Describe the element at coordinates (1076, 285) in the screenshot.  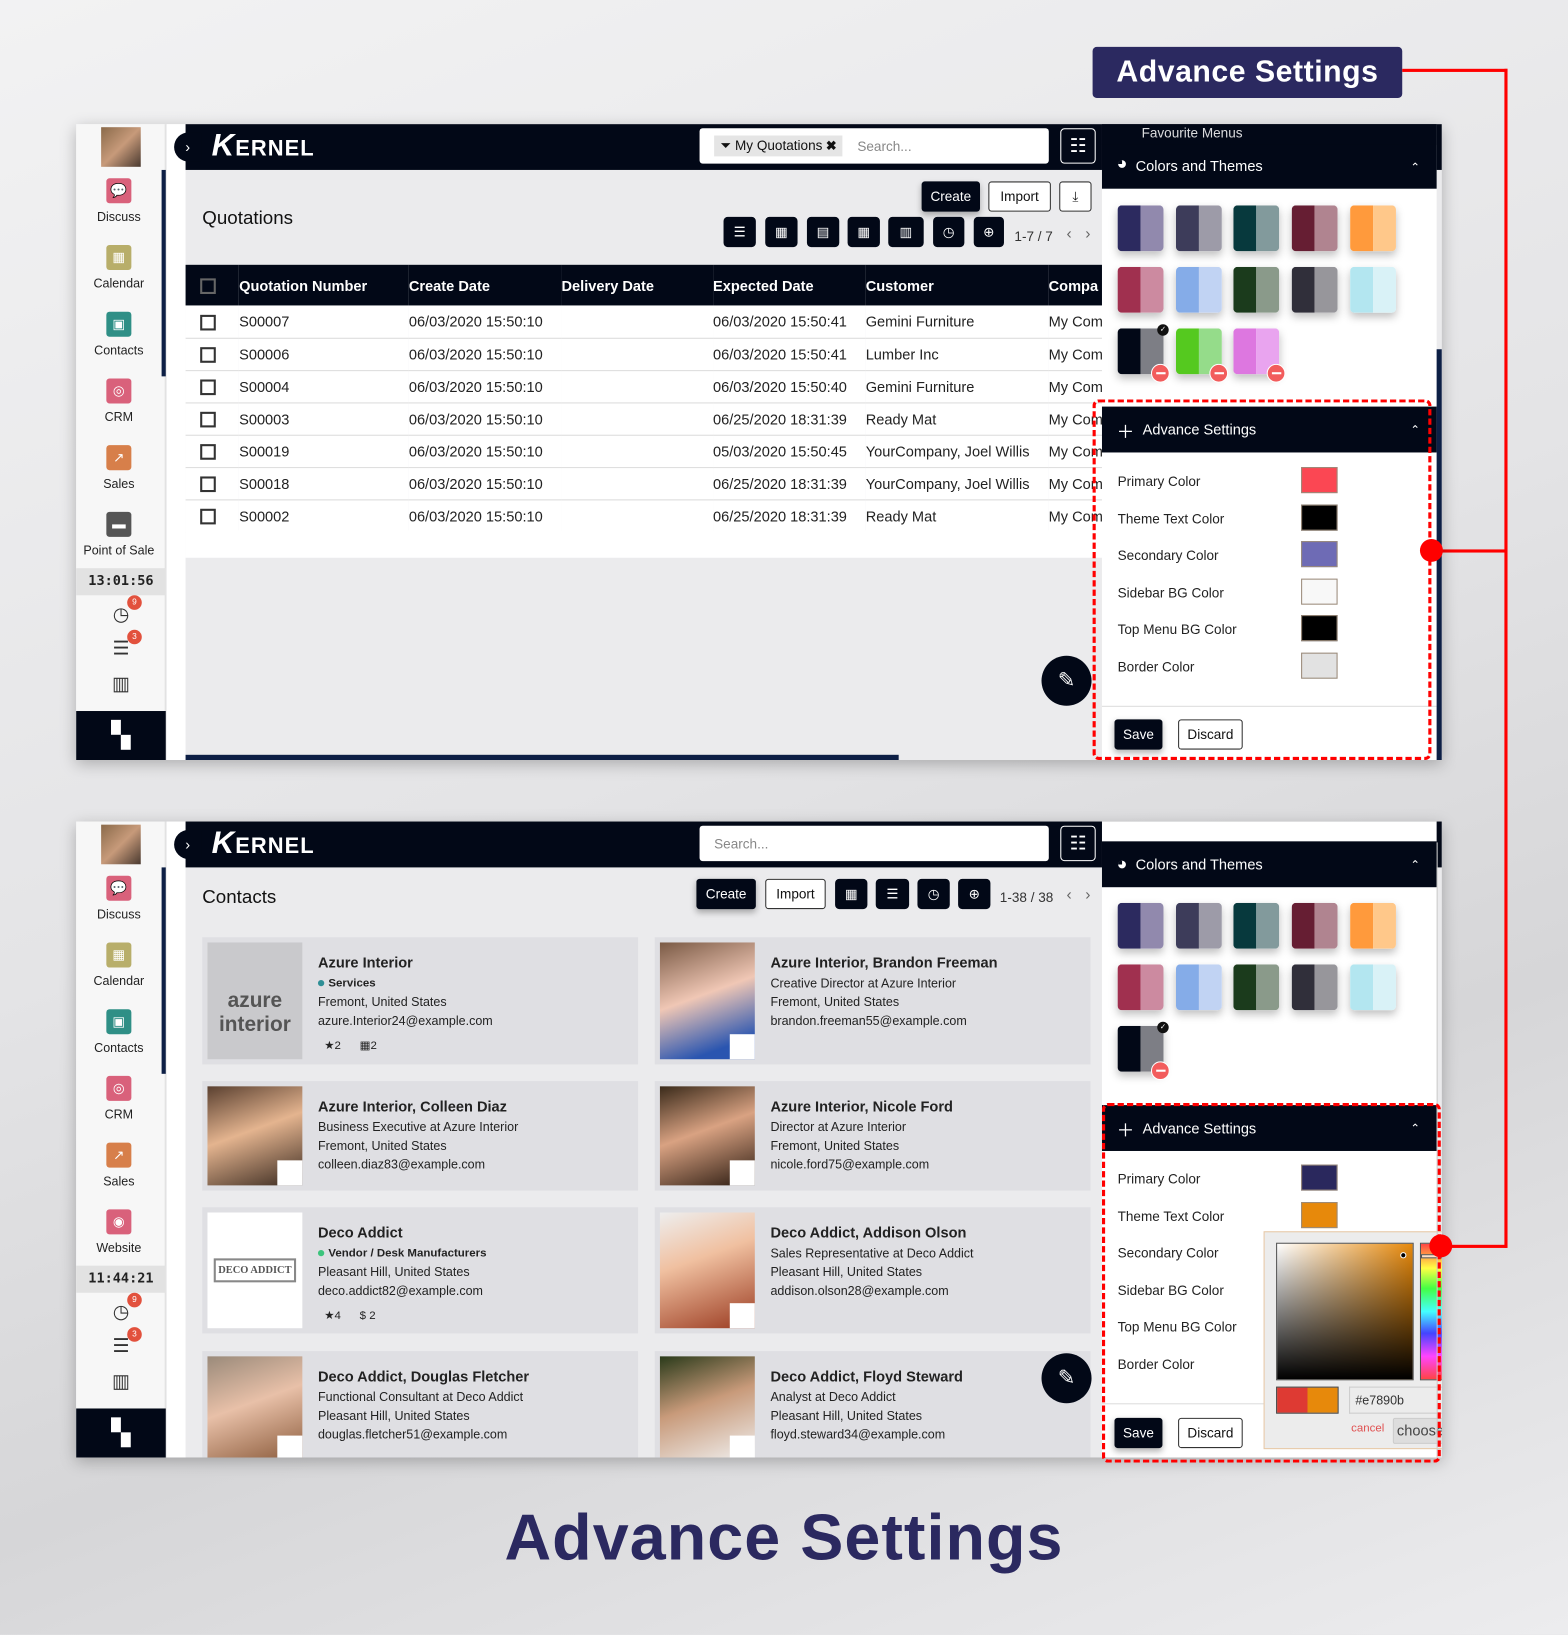
I see `column-header: Compa` at that location.